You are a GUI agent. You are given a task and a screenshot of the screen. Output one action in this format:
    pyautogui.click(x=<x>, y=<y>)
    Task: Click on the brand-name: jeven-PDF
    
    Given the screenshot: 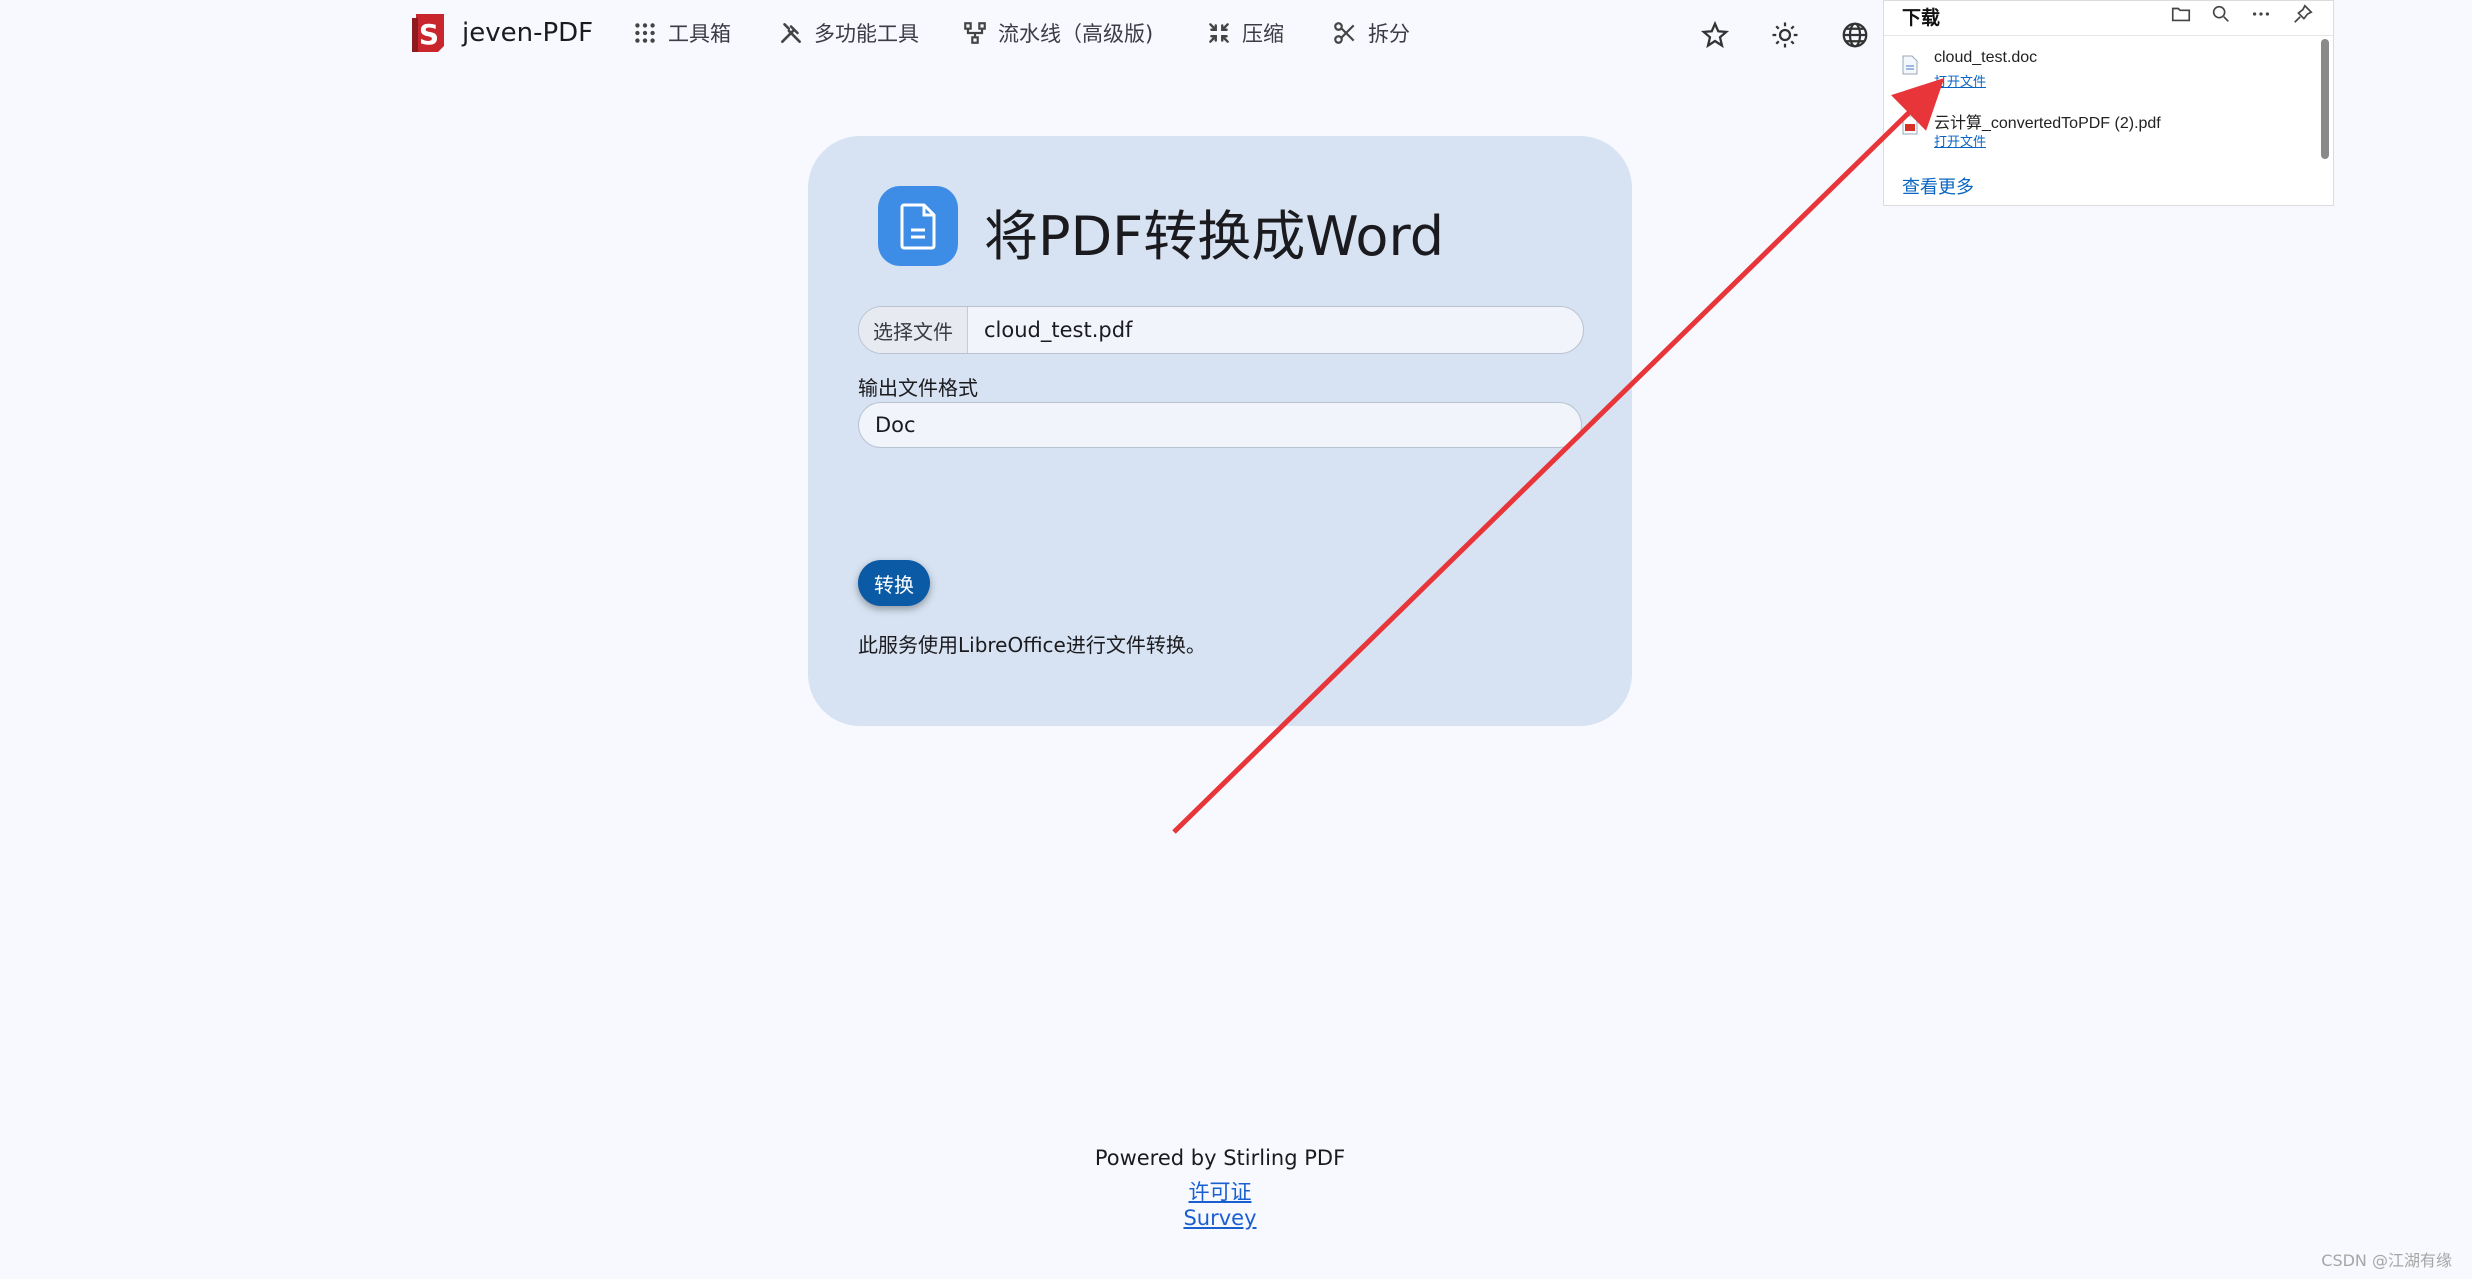 What is the action you would take?
    pyautogui.click(x=528, y=33)
    